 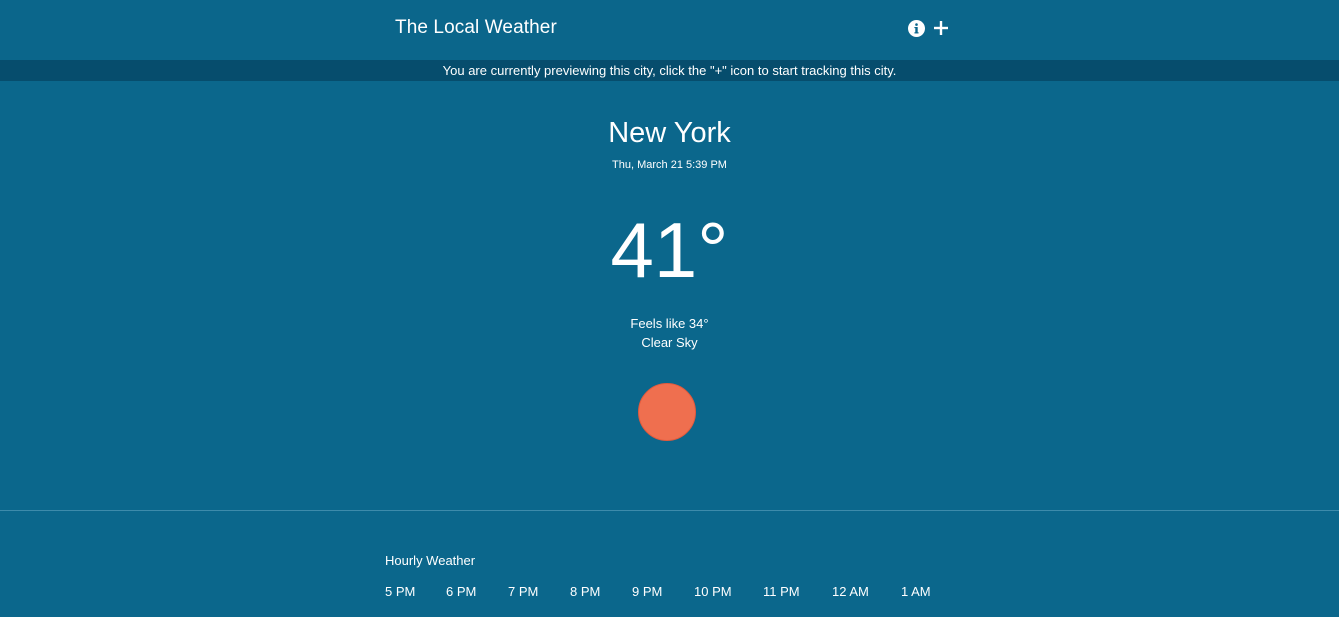 I want to click on hour-item: 8 PM, so click(x=601, y=592).